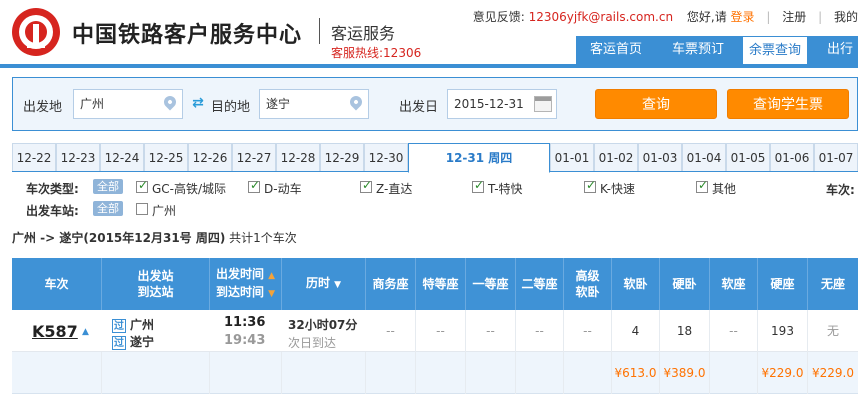  What do you see at coordinates (702, 185) in the screenshot?
I see `checkbox-other` at bounding box center [702, 185].